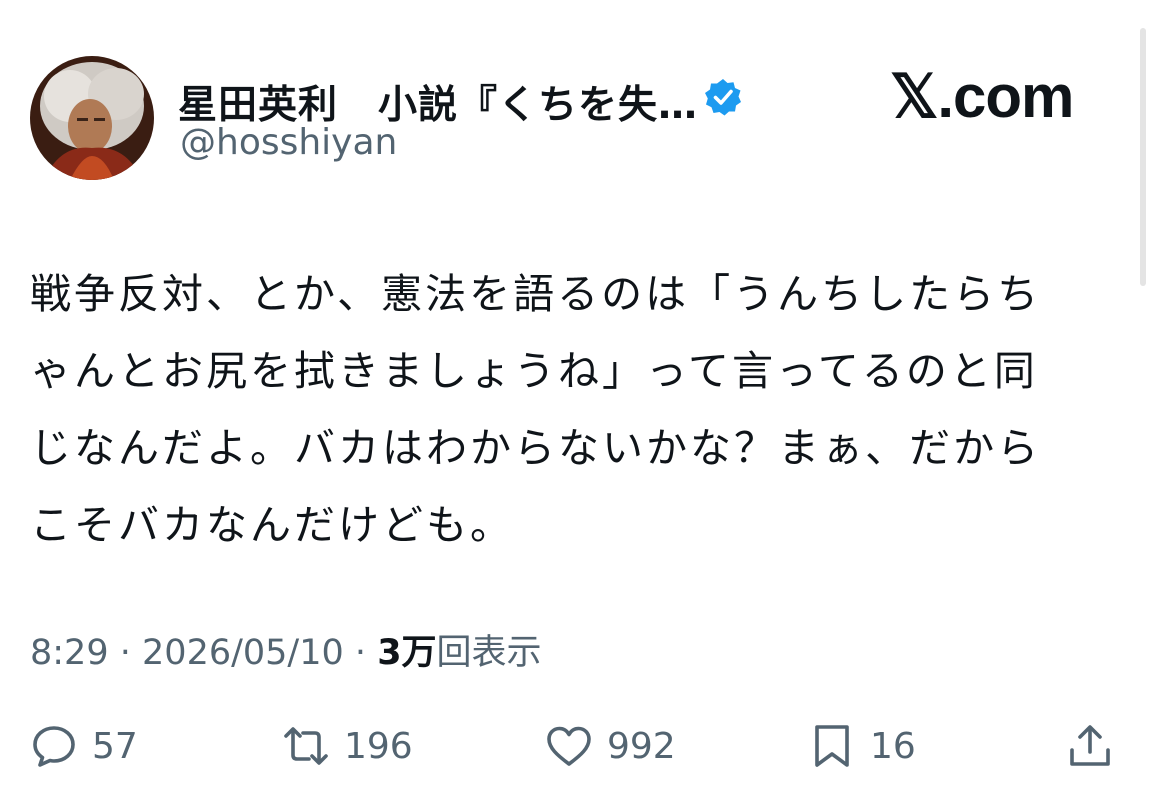  What do you see at coordinates (534, 371) in the screenshot?
I see `tweet-text-line: ゃんとお尻を拭きましょうね」って言ってるのと同` at bounding box center [534, 371].